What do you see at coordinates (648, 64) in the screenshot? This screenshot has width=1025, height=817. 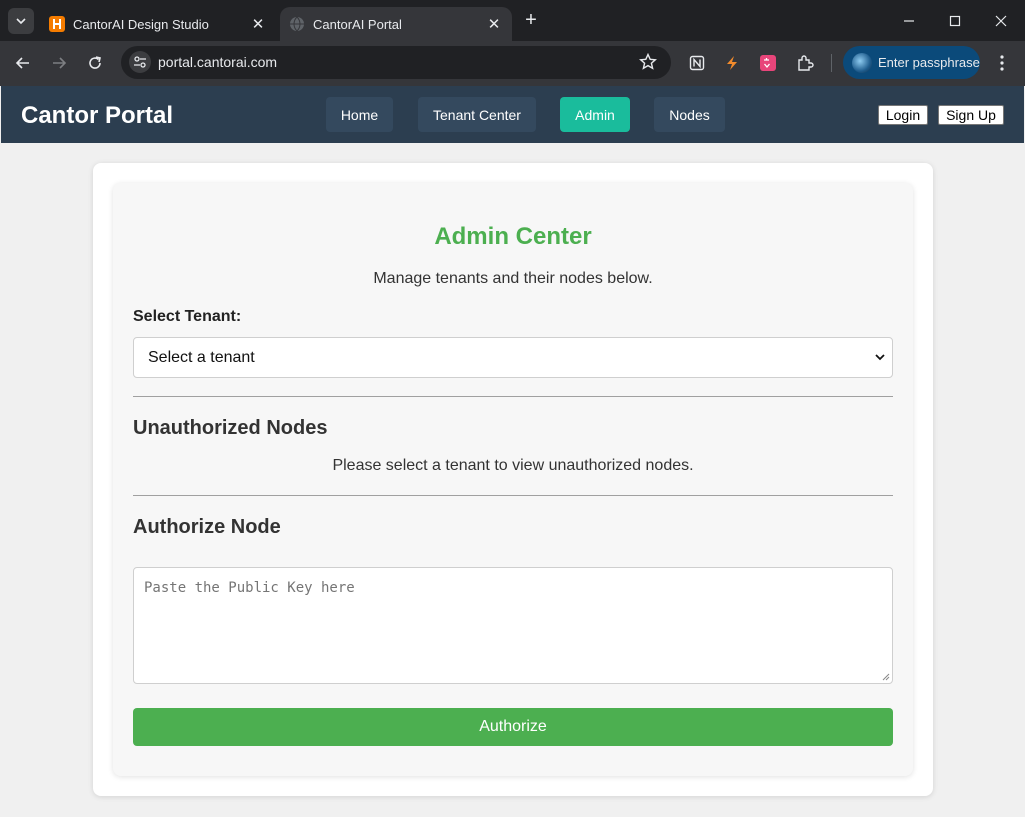 I see `bookmark-star-icon` at bounding box center [648, 64].